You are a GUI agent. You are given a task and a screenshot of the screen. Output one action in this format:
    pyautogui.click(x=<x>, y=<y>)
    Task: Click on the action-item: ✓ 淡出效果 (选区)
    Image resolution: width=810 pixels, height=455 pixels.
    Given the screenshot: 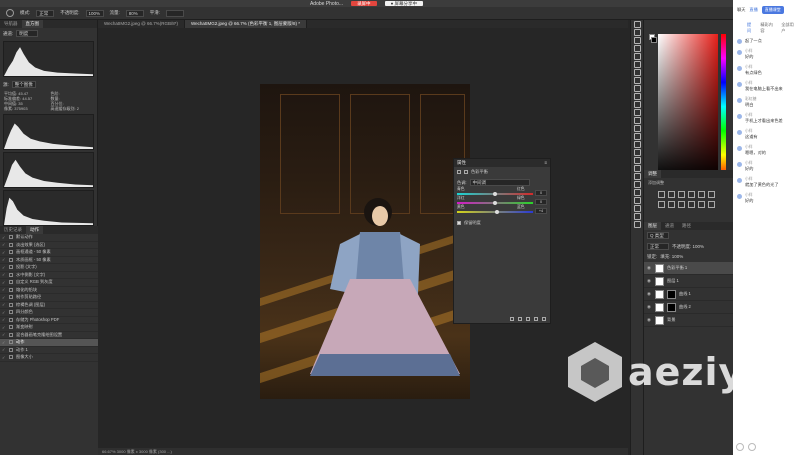 What is the action you would take?
    pyautogui.click(x=49, y=245)
    